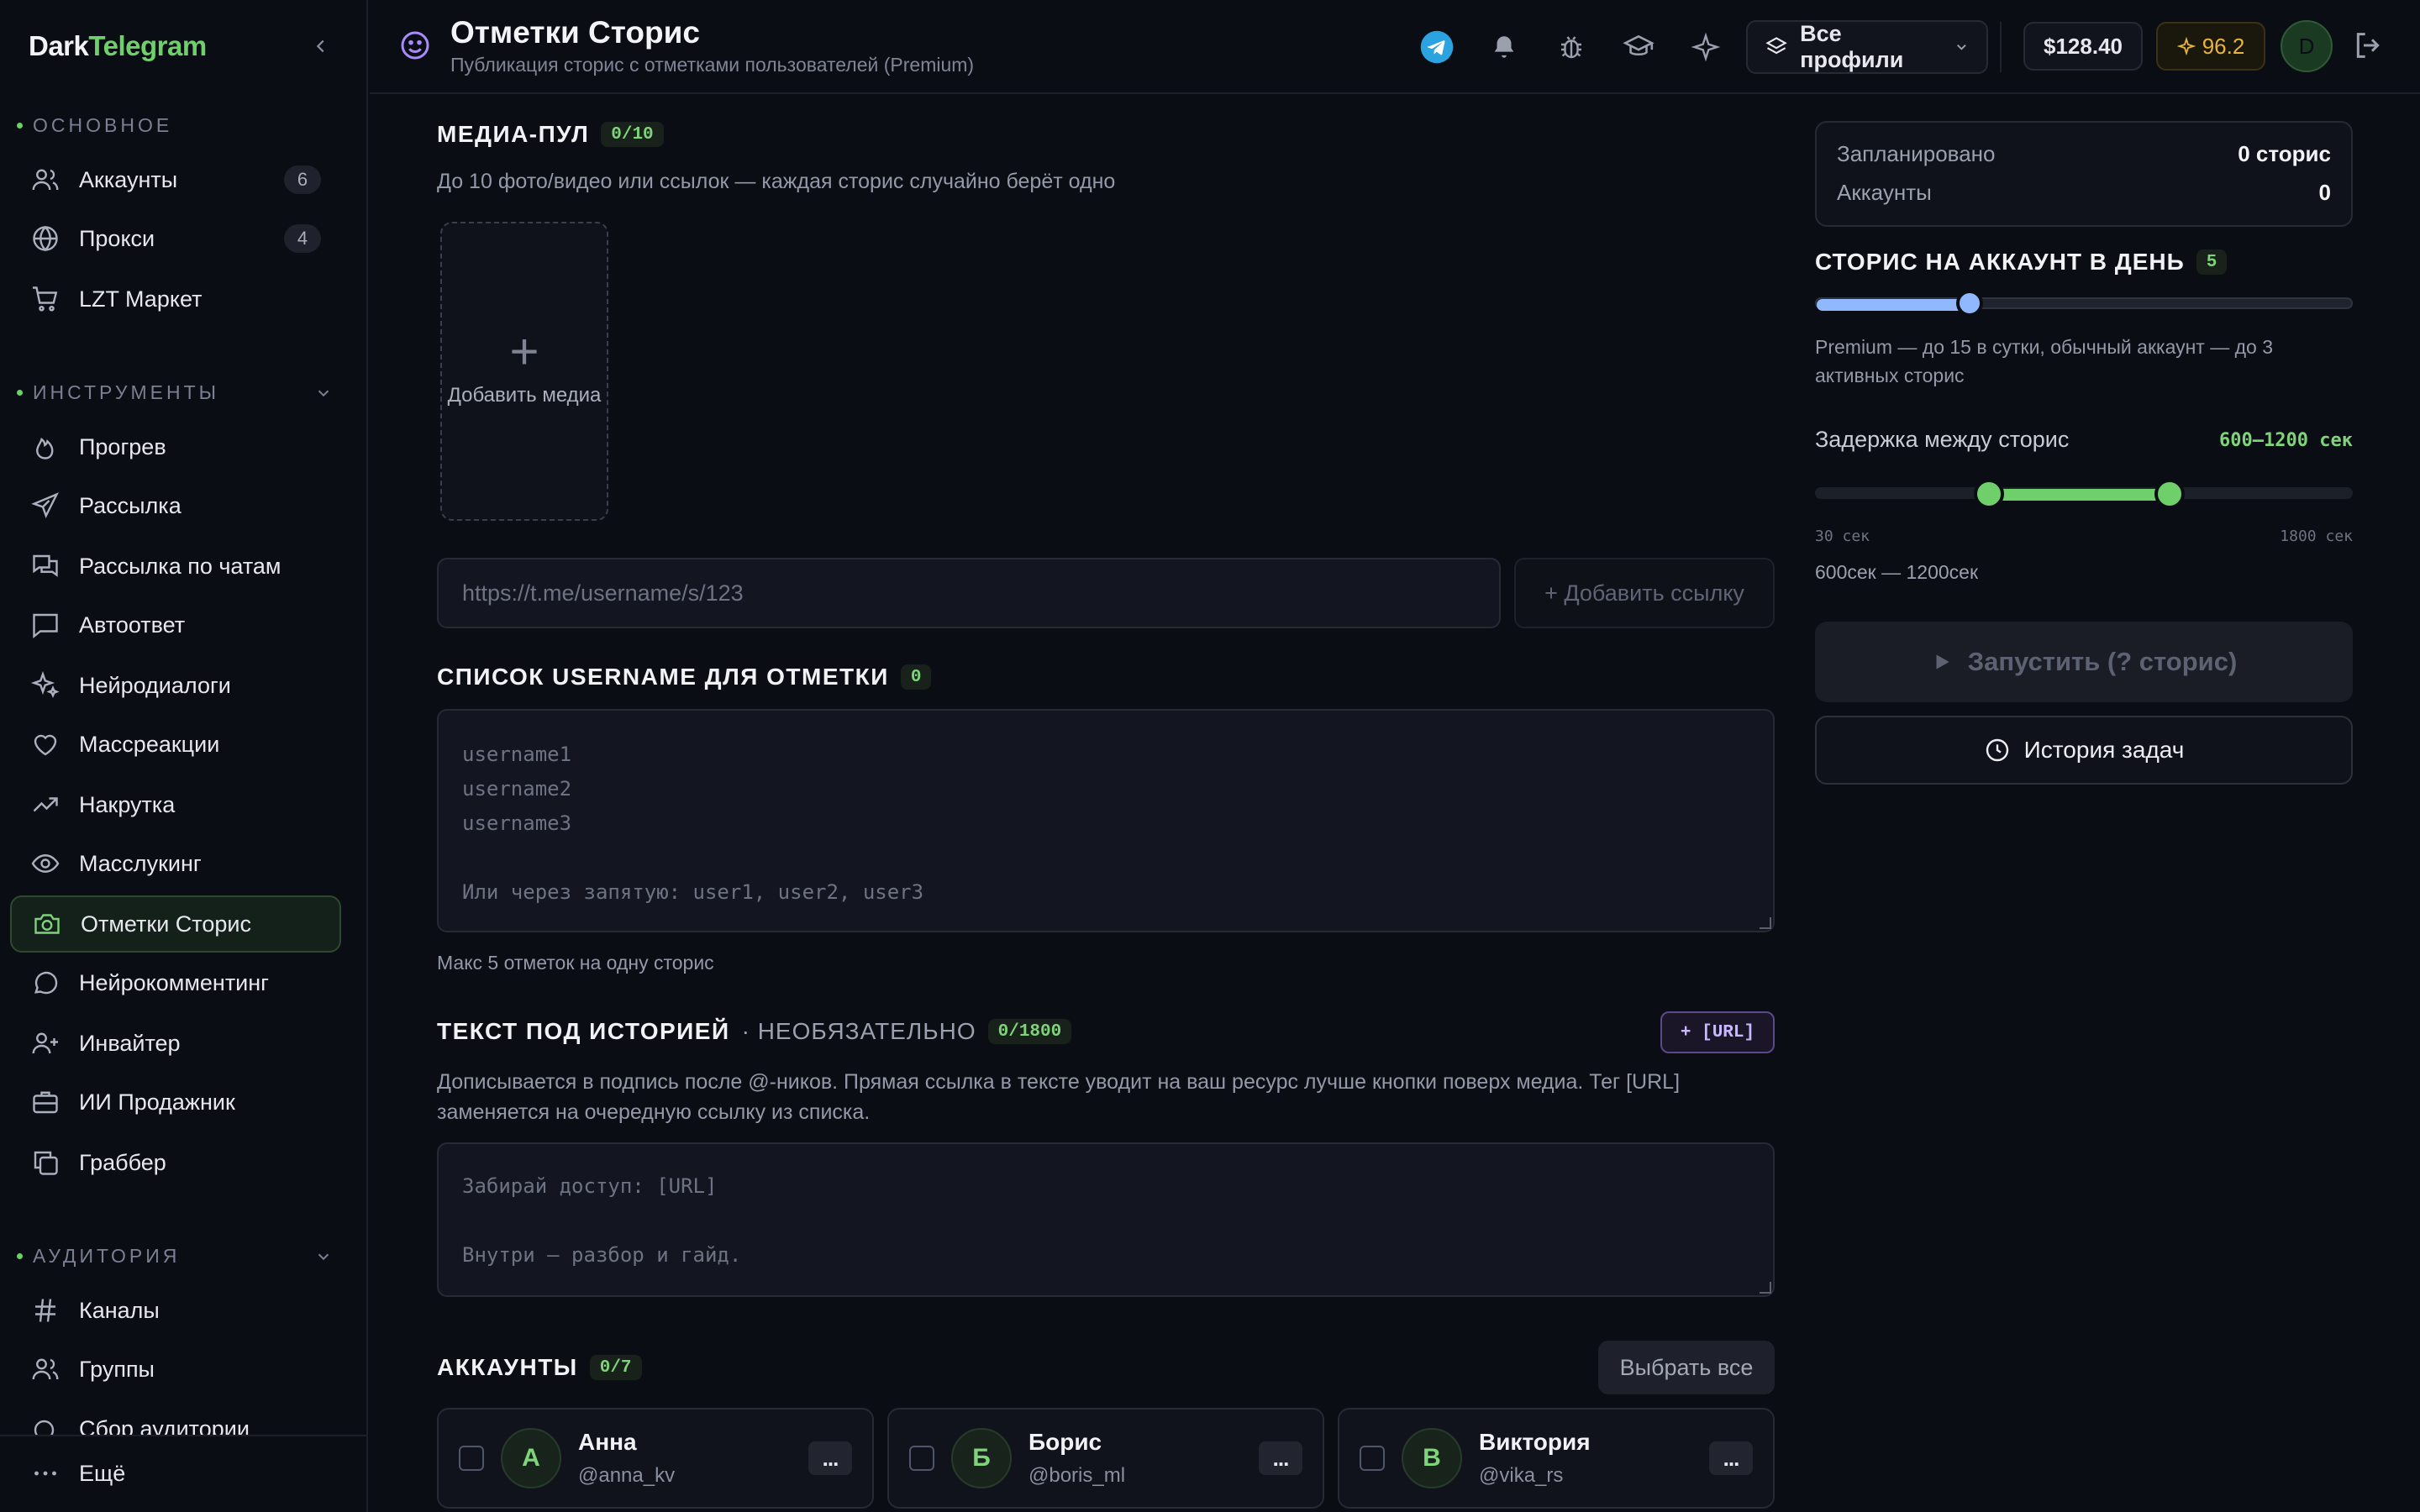  I want to click on sidebar-item-audience-collect: Сбор аудитории, so click(176, 1418).